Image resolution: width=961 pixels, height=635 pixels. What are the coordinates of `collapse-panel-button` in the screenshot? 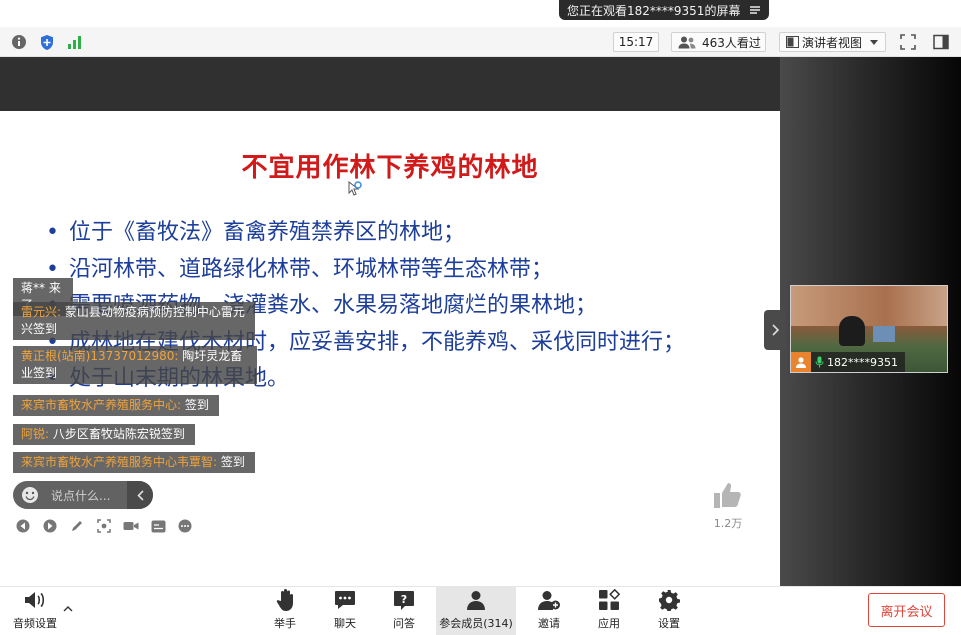 It's located at (775, 330).